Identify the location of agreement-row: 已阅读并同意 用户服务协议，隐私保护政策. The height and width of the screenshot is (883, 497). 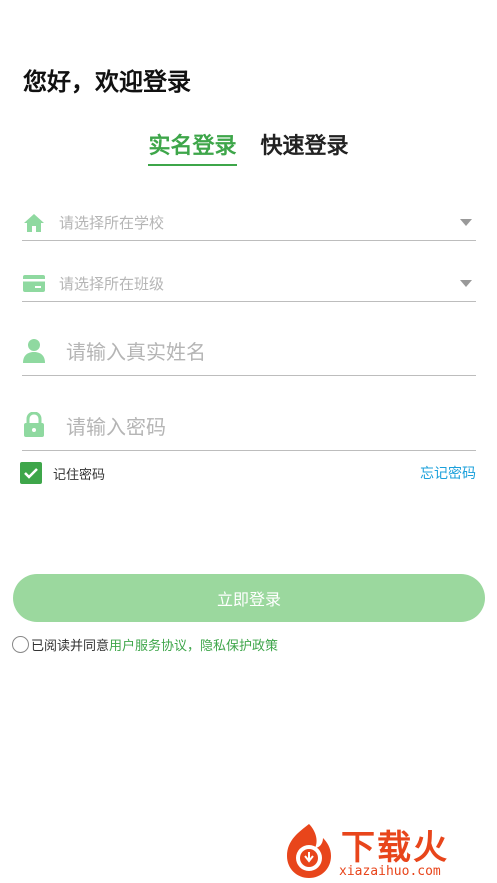
(145, 644).